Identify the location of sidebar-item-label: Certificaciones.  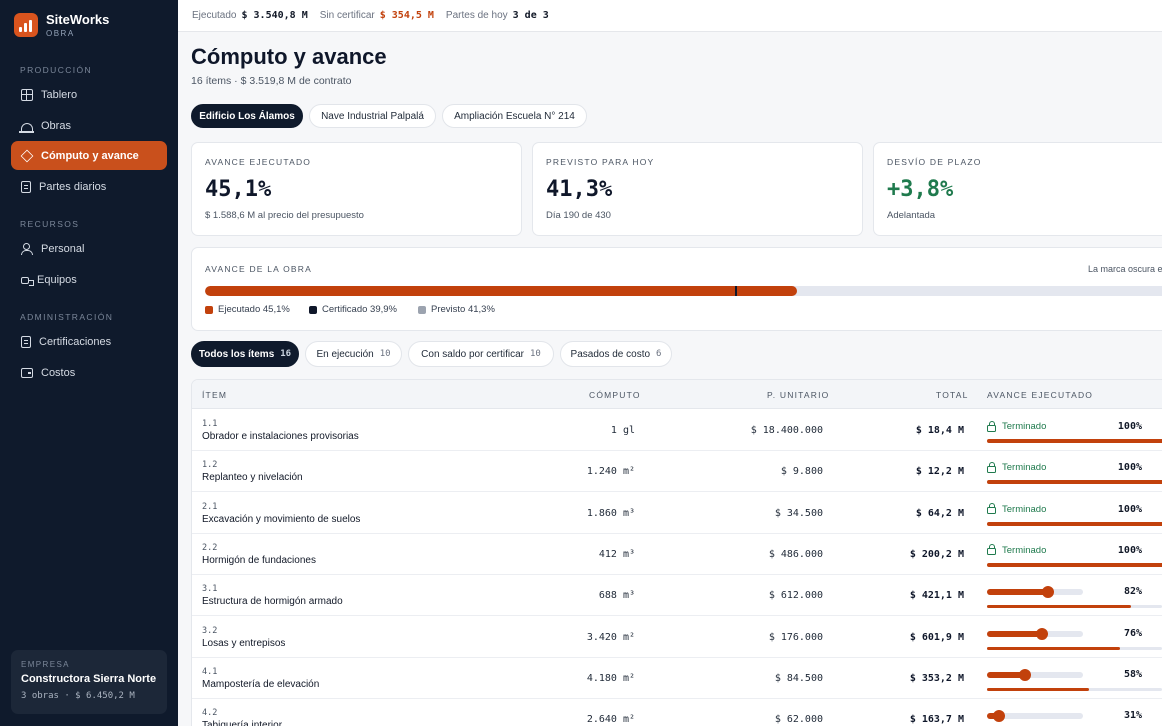
(75, 341).